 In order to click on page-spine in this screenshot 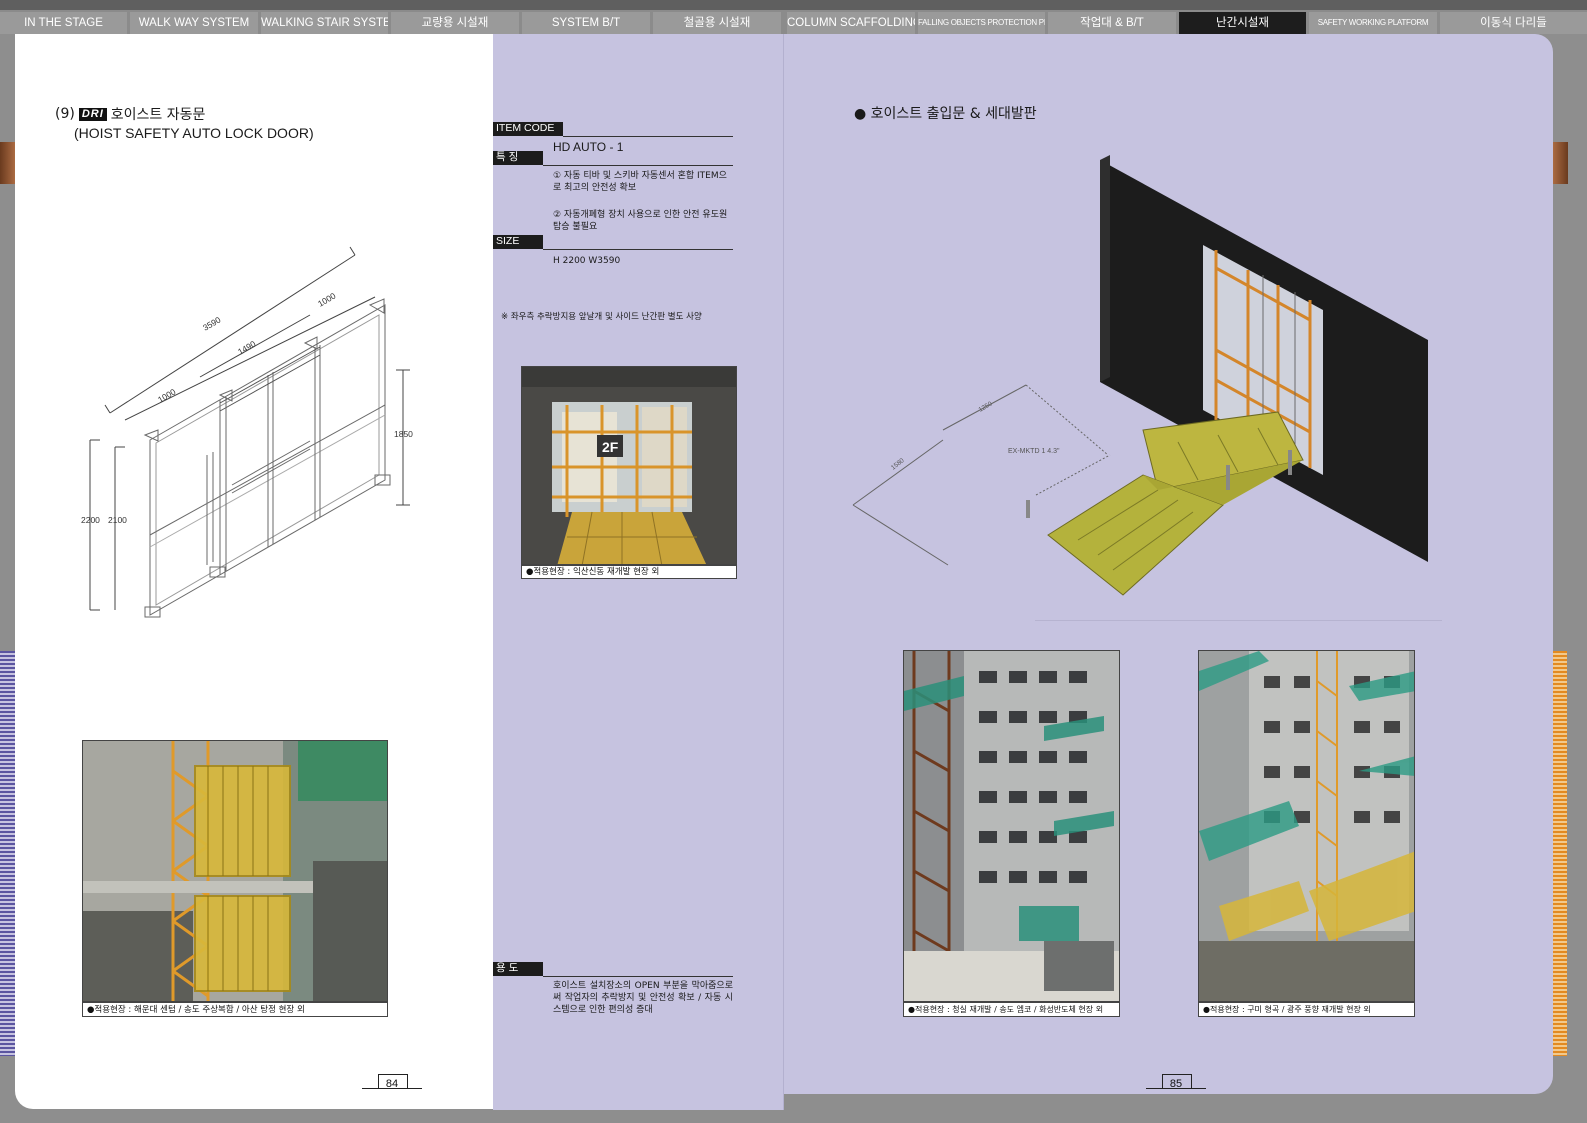, I will do `click(783, 572)`.